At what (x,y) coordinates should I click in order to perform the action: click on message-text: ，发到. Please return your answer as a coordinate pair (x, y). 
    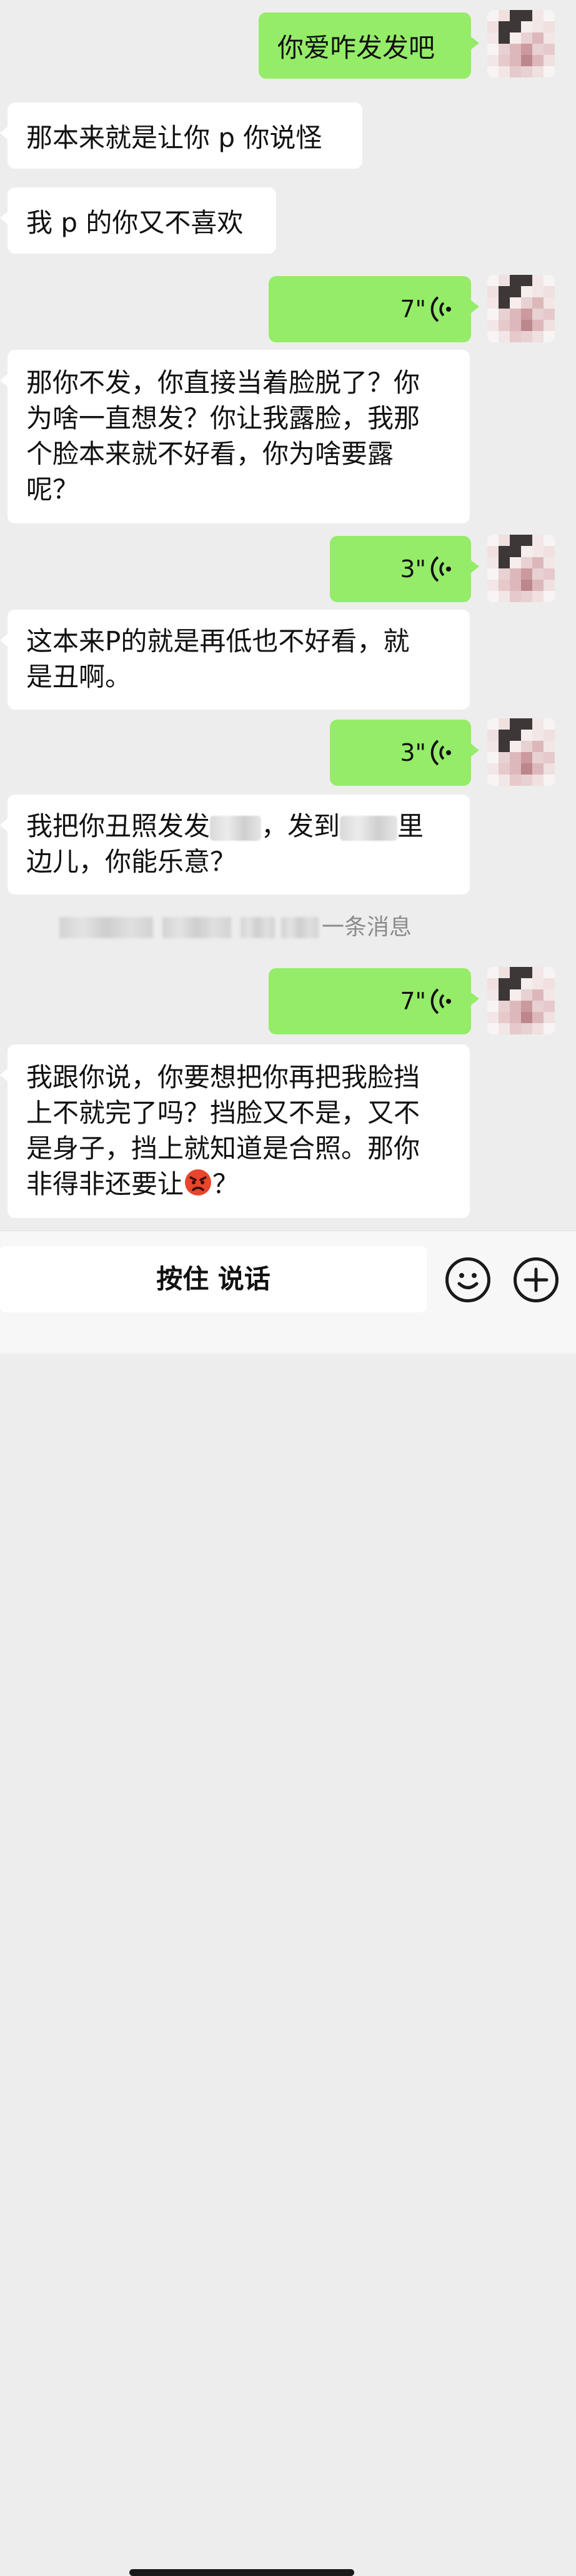
    Looking at the image, I should click on (300, 826).